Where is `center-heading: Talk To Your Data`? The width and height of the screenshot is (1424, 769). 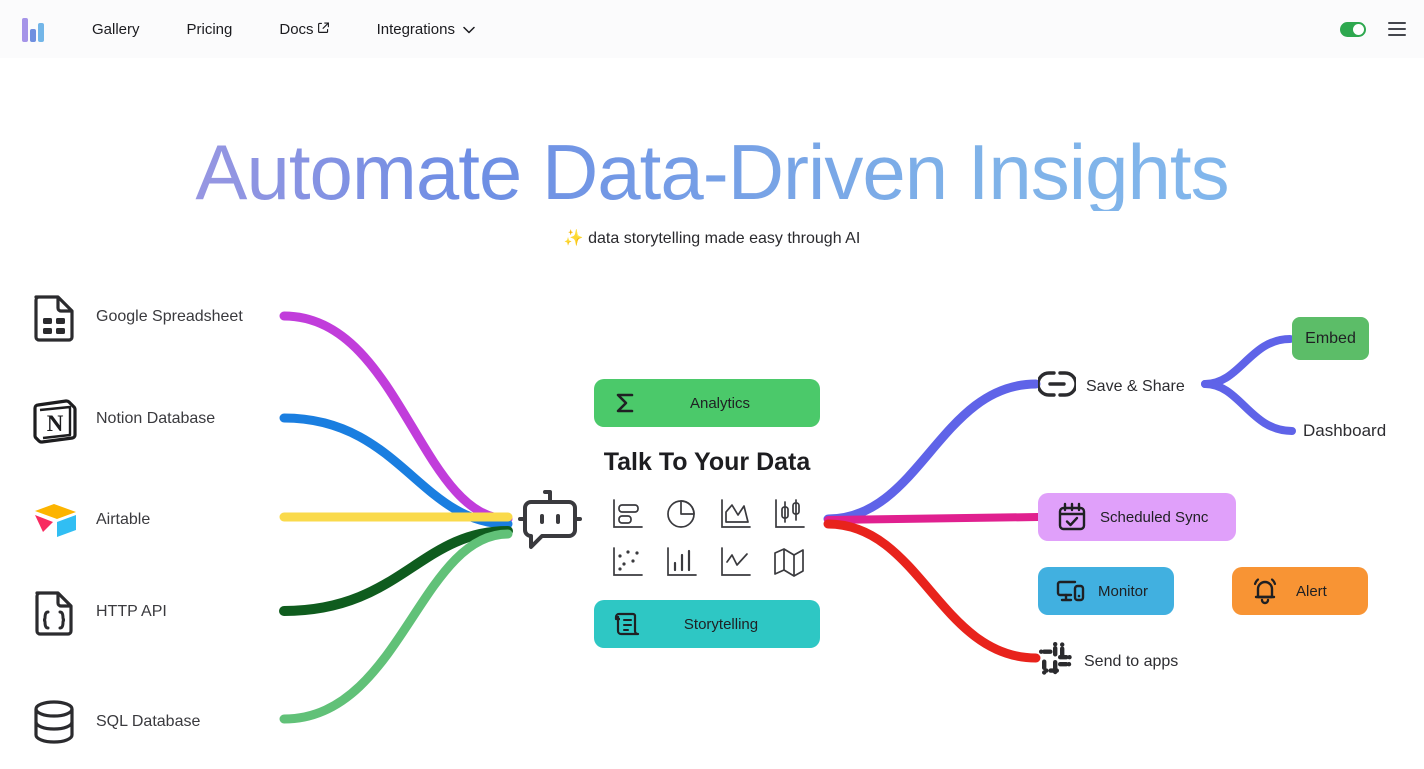 center-heading: Talk To Your Data is located at coordinates (707, 462).